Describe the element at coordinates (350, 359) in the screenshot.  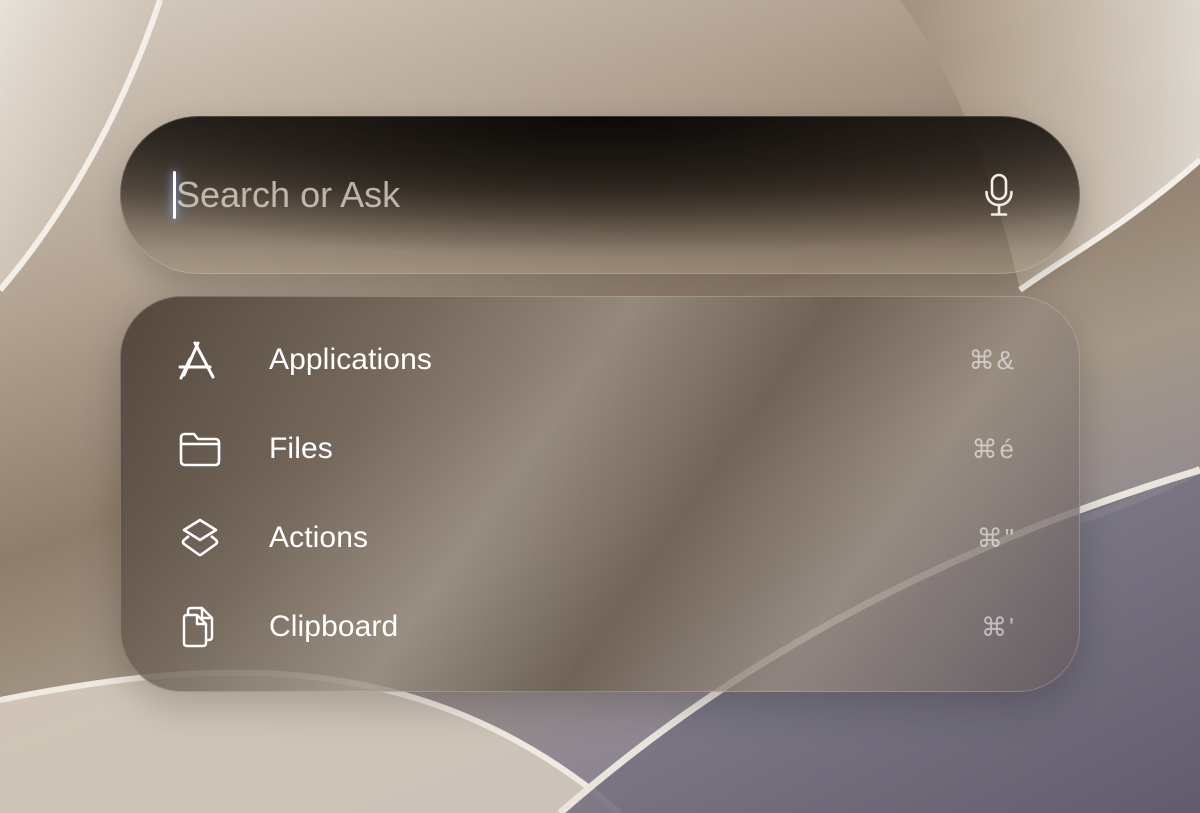
I see `result-label: Applications` at that location.